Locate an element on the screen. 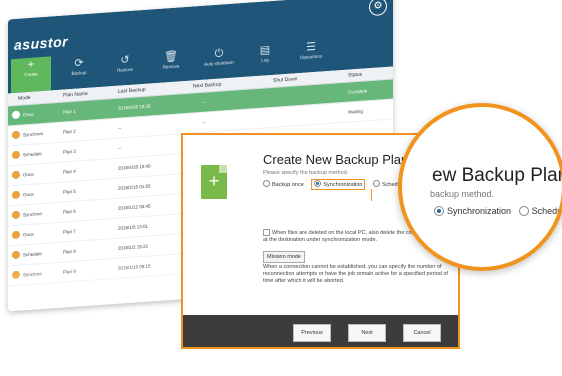 The image size is (562, 376). log-icon: ▤ is located at coordinates (265, 50).